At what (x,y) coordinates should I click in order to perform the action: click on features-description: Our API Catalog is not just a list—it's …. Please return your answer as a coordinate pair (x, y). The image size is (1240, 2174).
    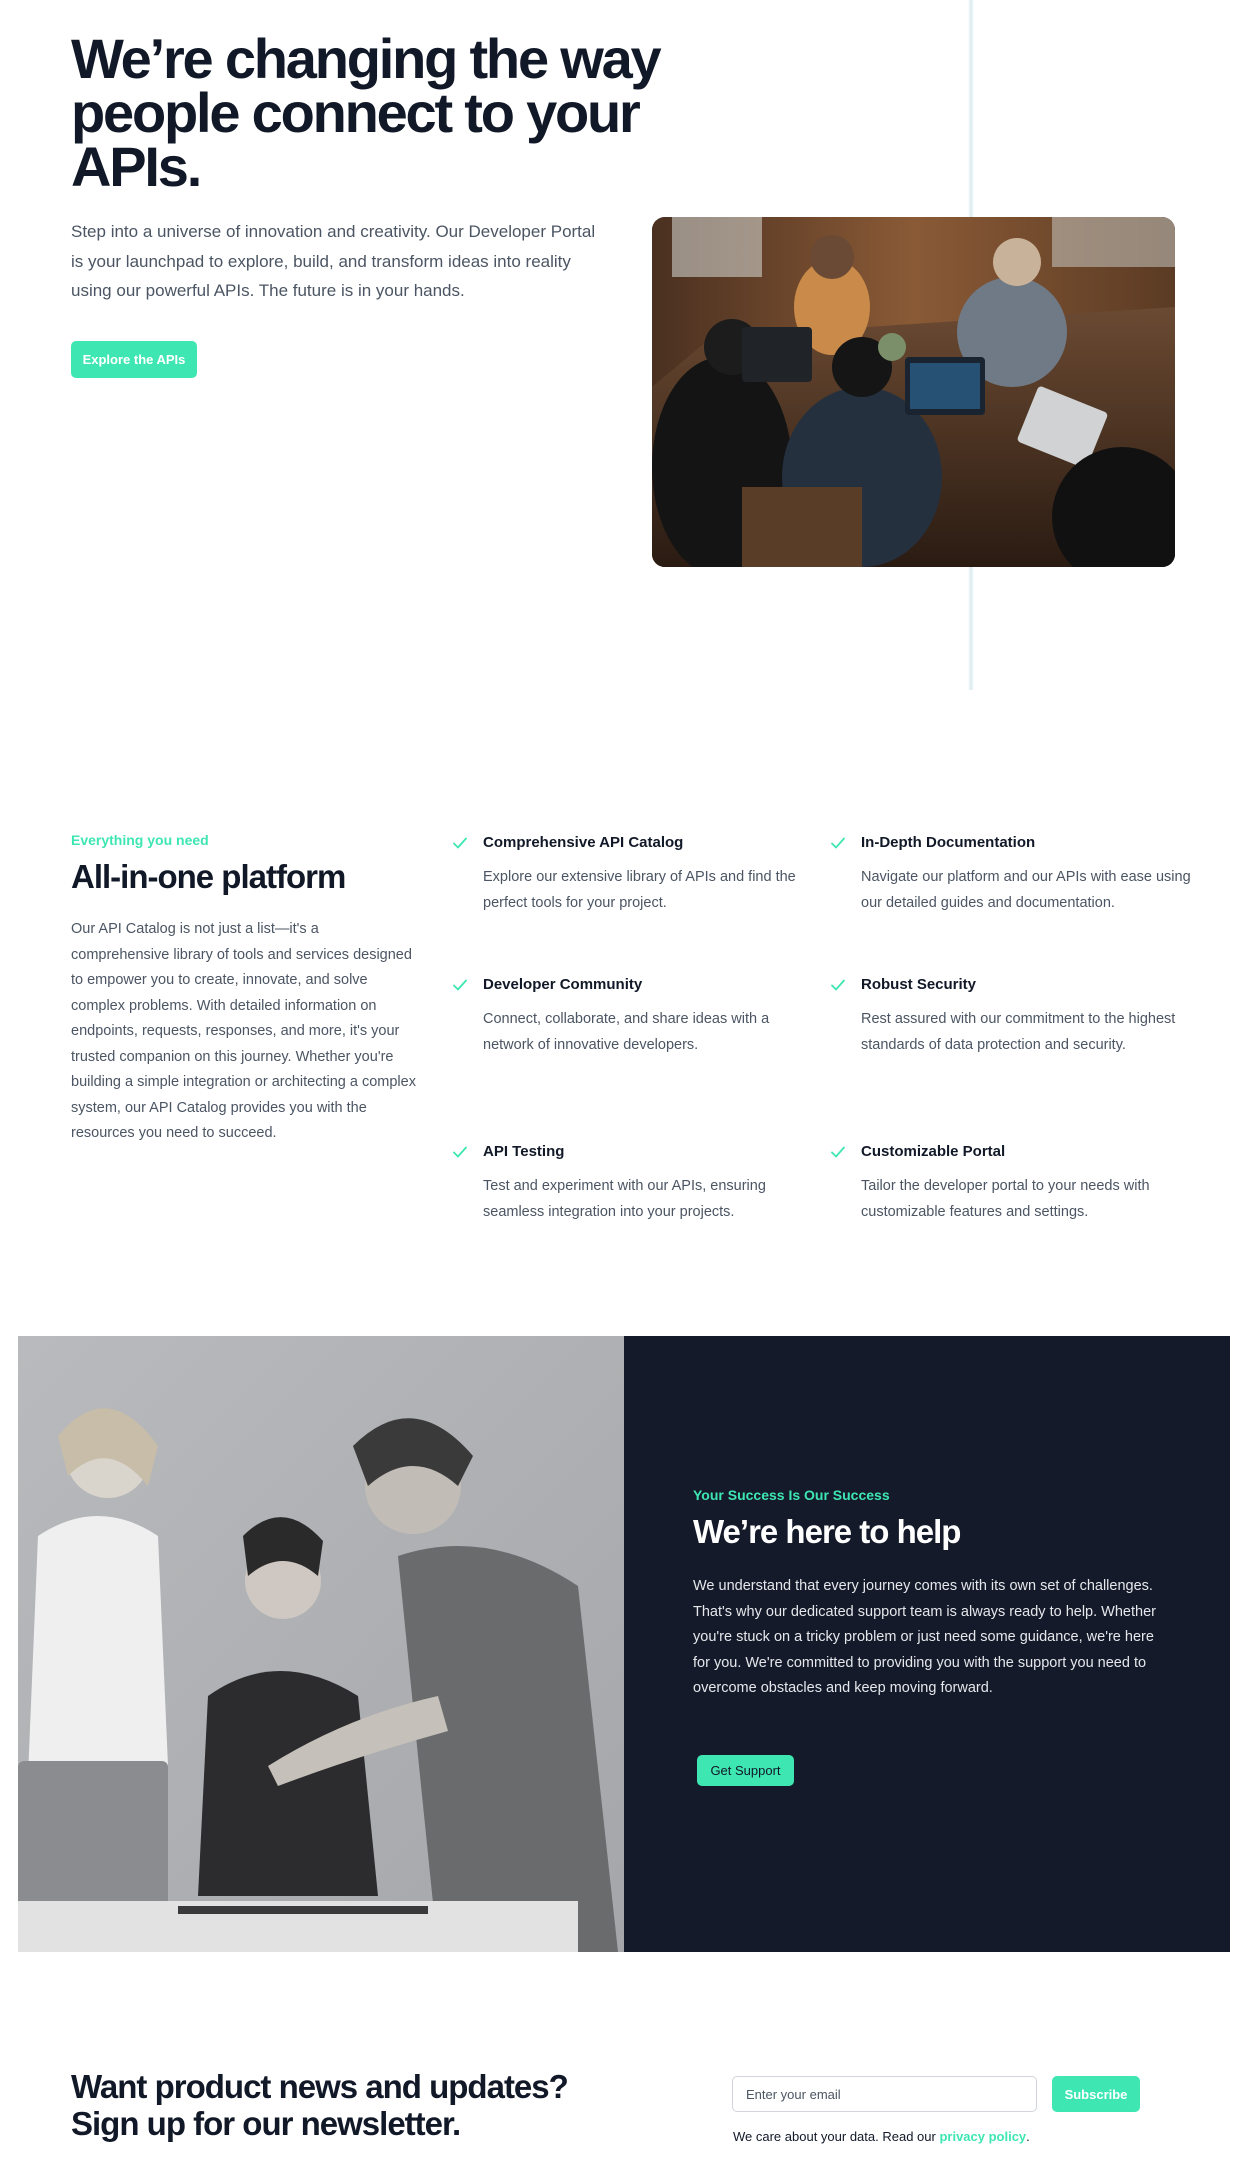
    Looking at the image, I should click on (243, 1031).